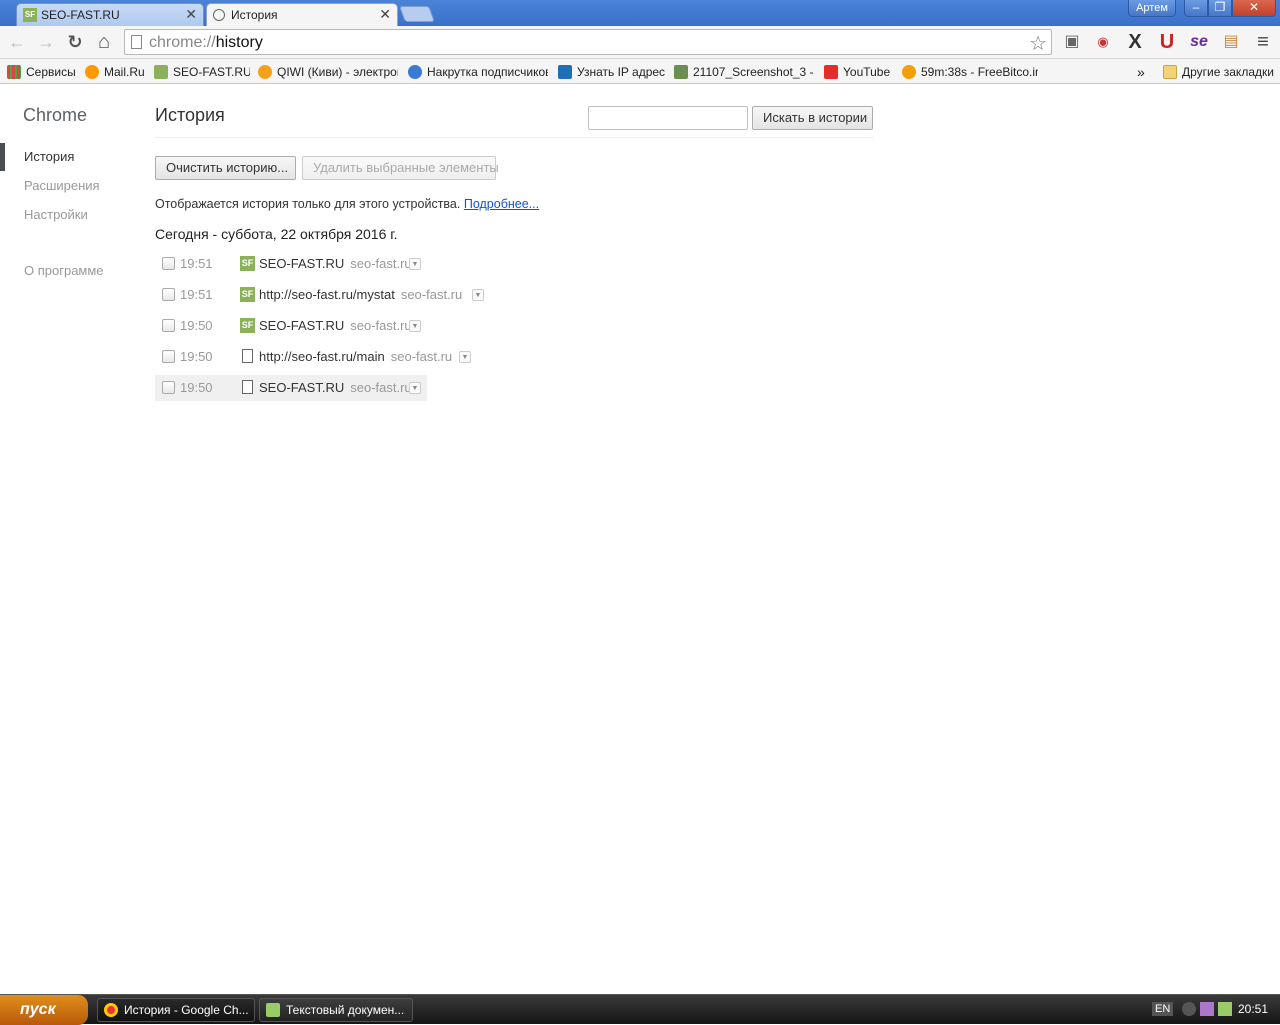 This screenshot has height=1025, width=1280. What do you see at coordinates (1225, 1009) in the screenshot?
I see `tray-network-icon` at bounding box center [1225, 1009].